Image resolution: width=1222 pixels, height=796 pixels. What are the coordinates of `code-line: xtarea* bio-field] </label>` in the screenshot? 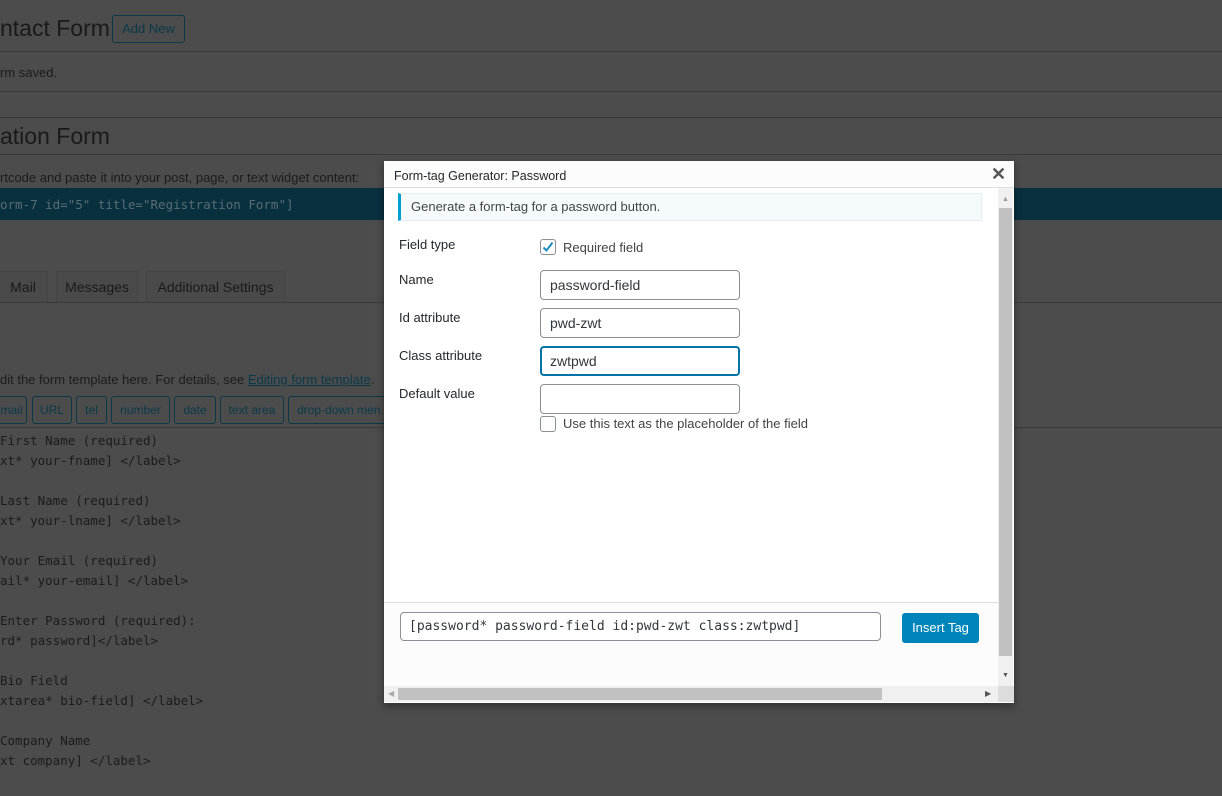 It's located at (102, 700).